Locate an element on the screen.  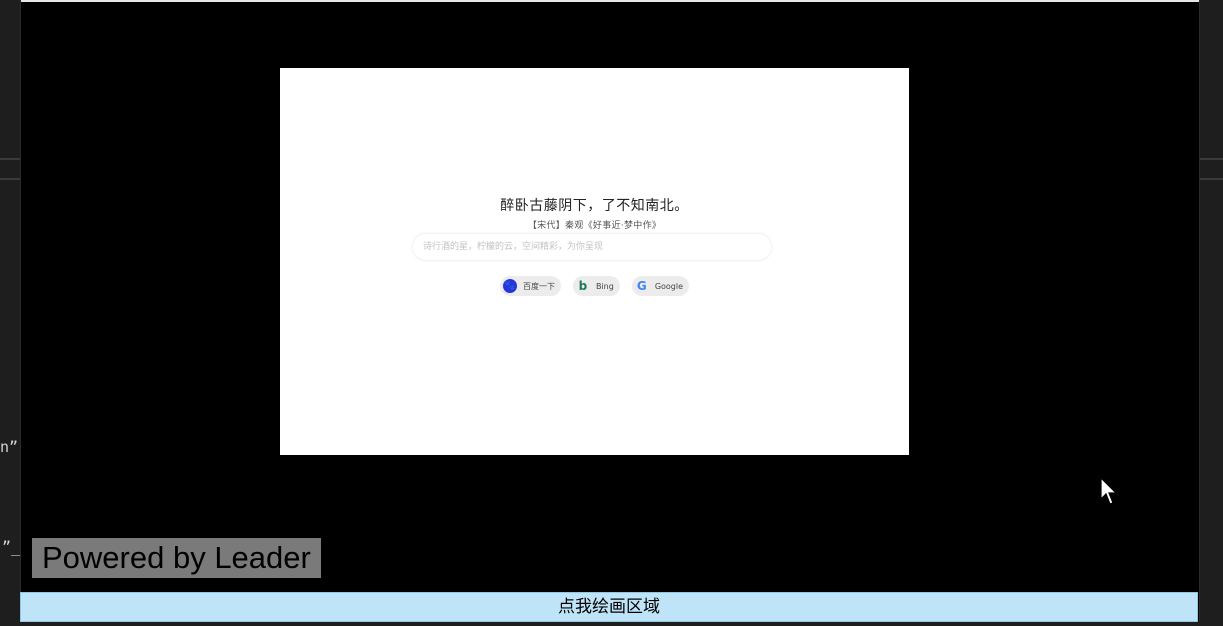
search-box is located at coordinates (592, 247).